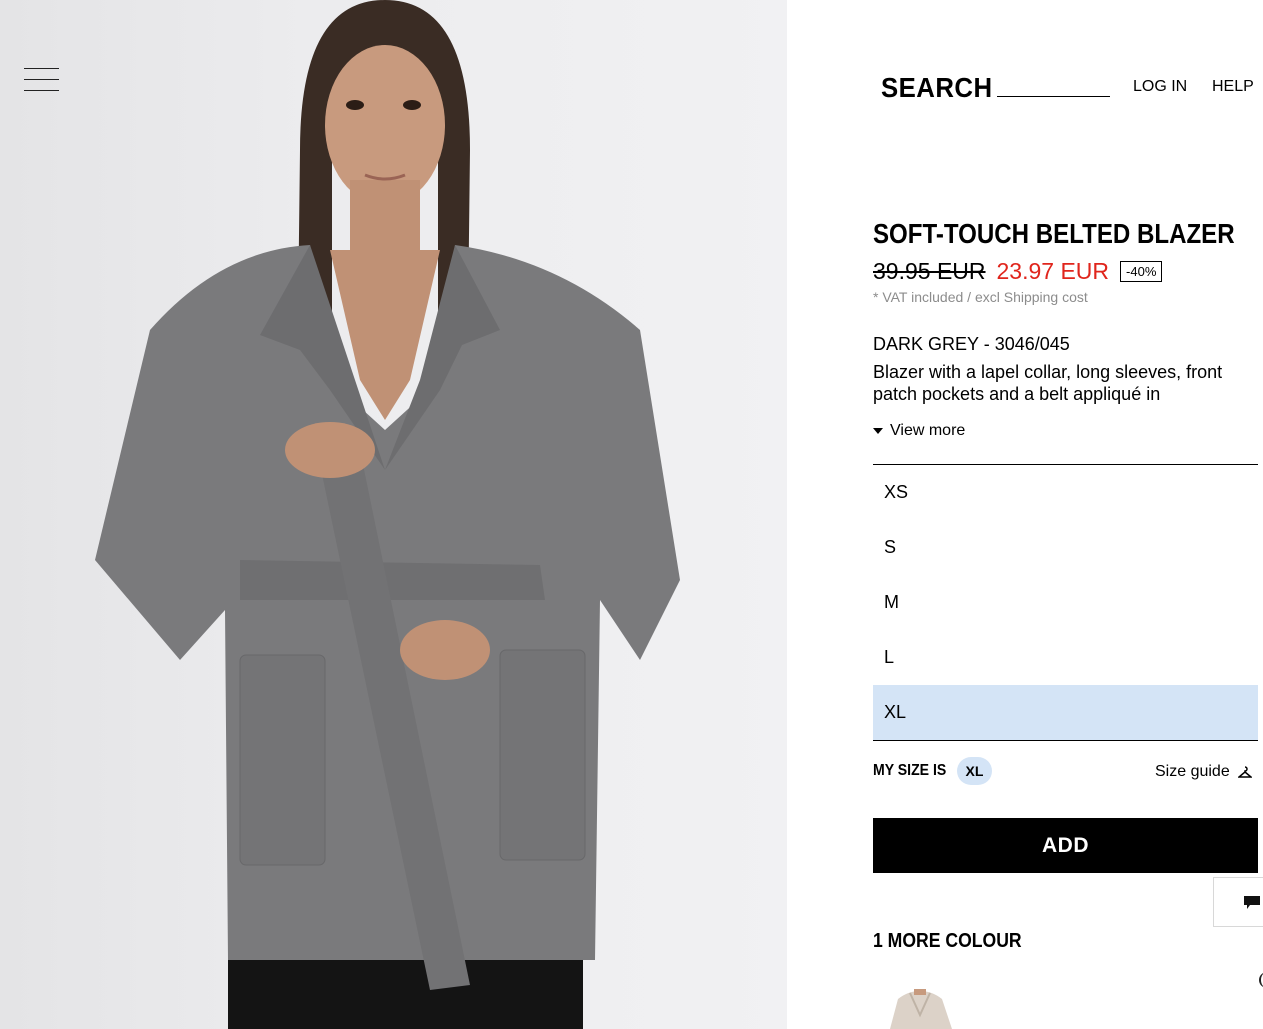 This screenshot has height=1029, width=1263. I want to click on old-price: 39.95 EUR, so click(929, 270).